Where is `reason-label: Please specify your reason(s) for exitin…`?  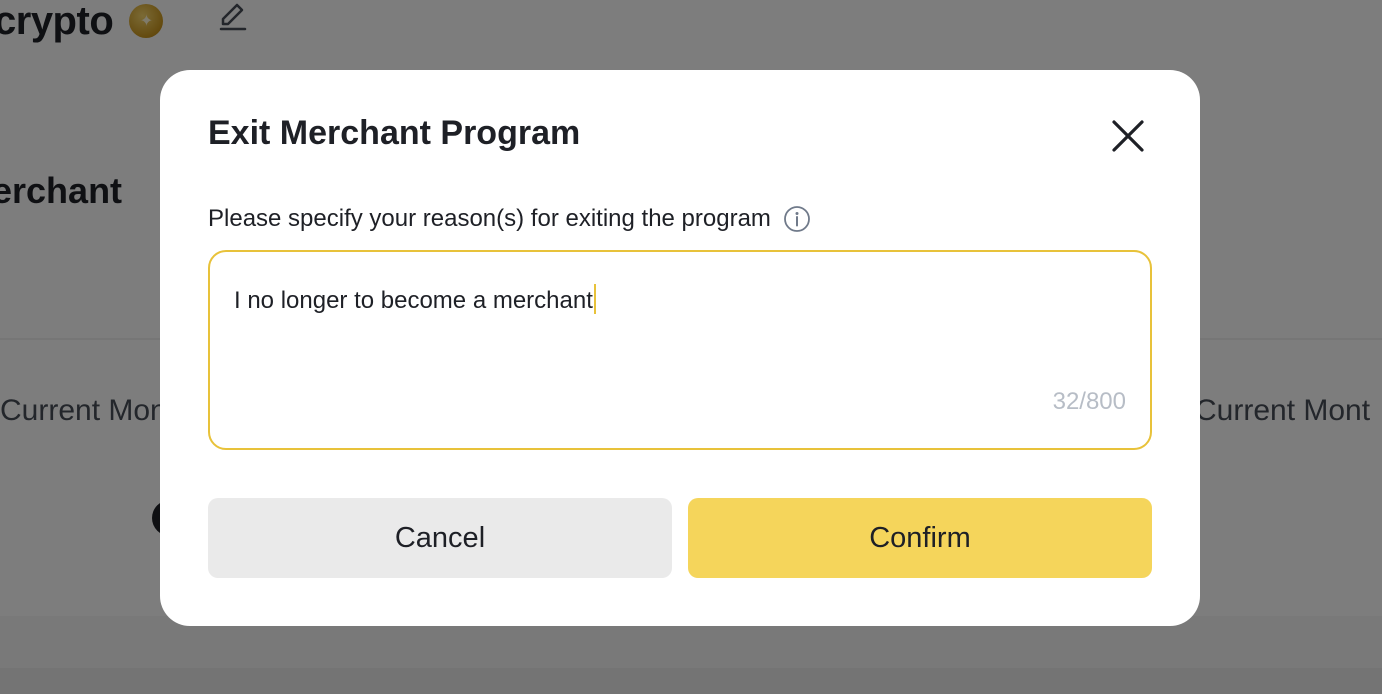 reason-label: Please specify your reason(s) for exitin… is located at coordinates (509, 219).